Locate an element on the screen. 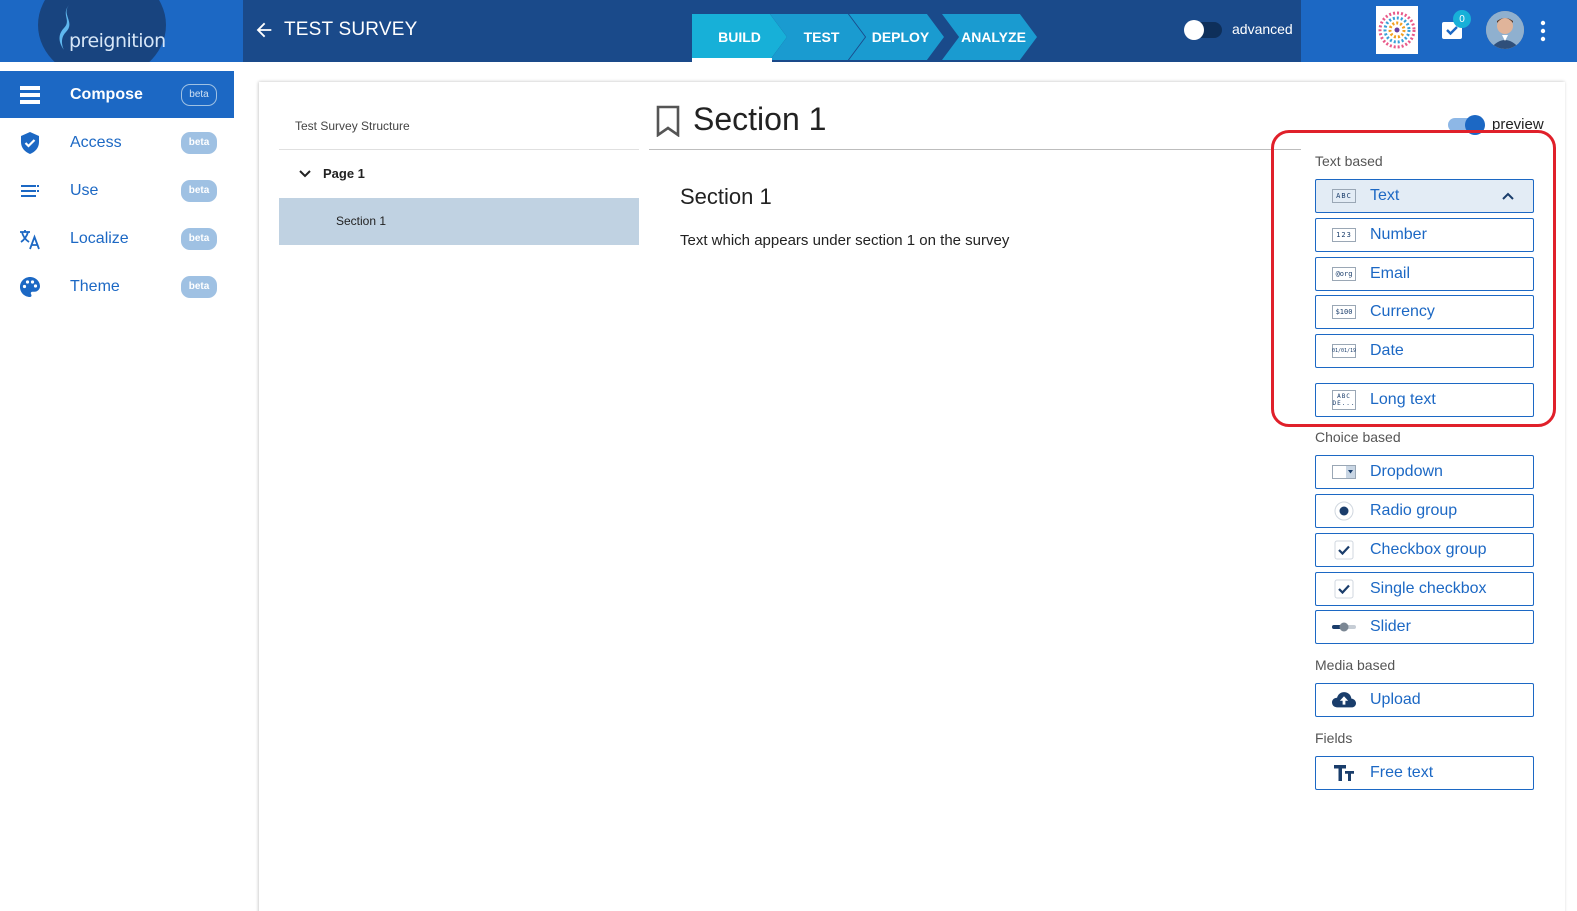 This screenshot has width=1577, height=911. sidebar-item-access: Access beta is located at coordinates (117, 142).